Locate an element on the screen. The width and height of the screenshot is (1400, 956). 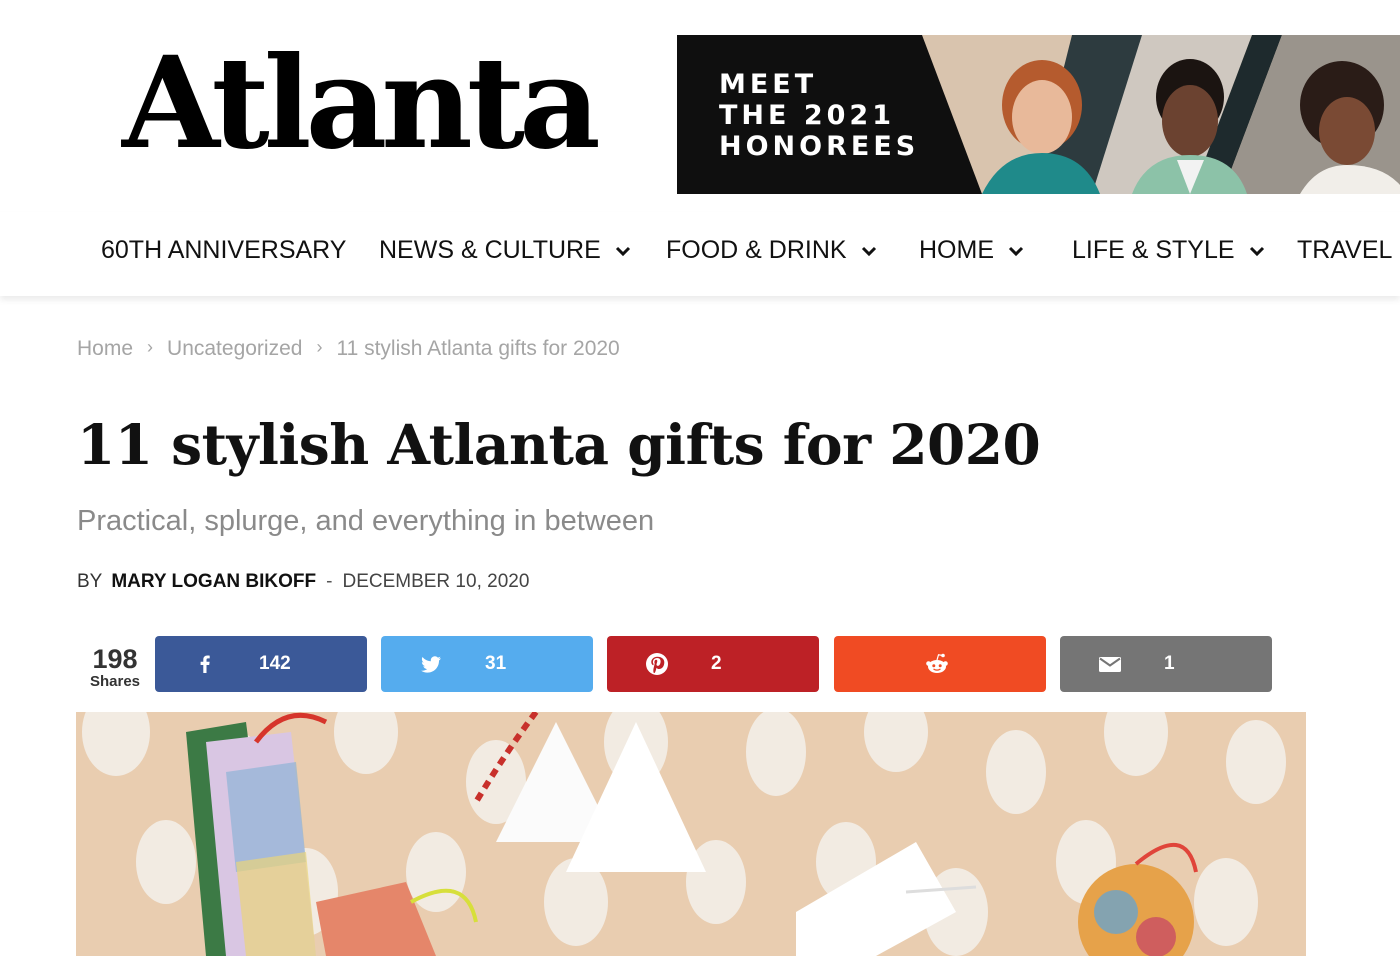
nav-item-life-style: LIFE & STYLE is located at coordinates (1168, 250).